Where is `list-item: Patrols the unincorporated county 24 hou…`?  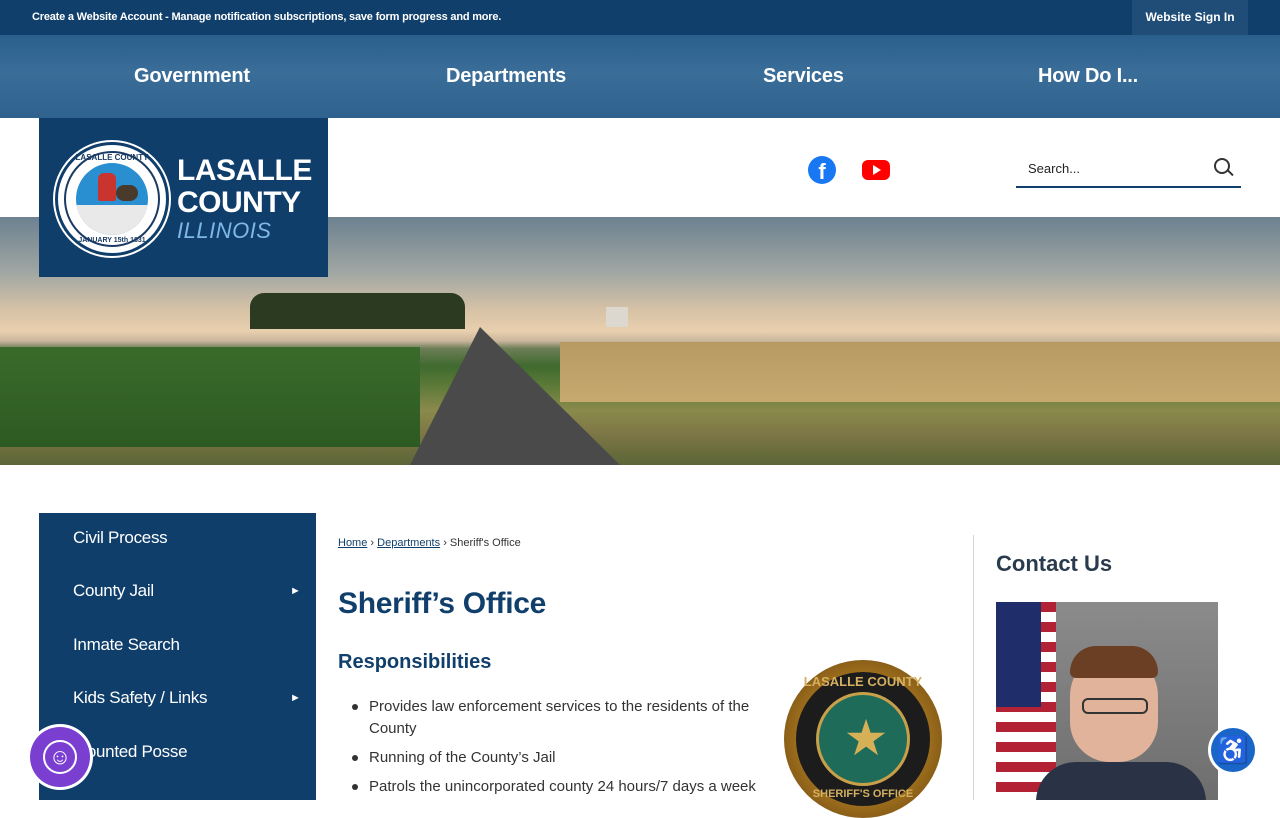 list-item: Patrols the unincorporated county 24 hou… is located at coordinates (562, 787).